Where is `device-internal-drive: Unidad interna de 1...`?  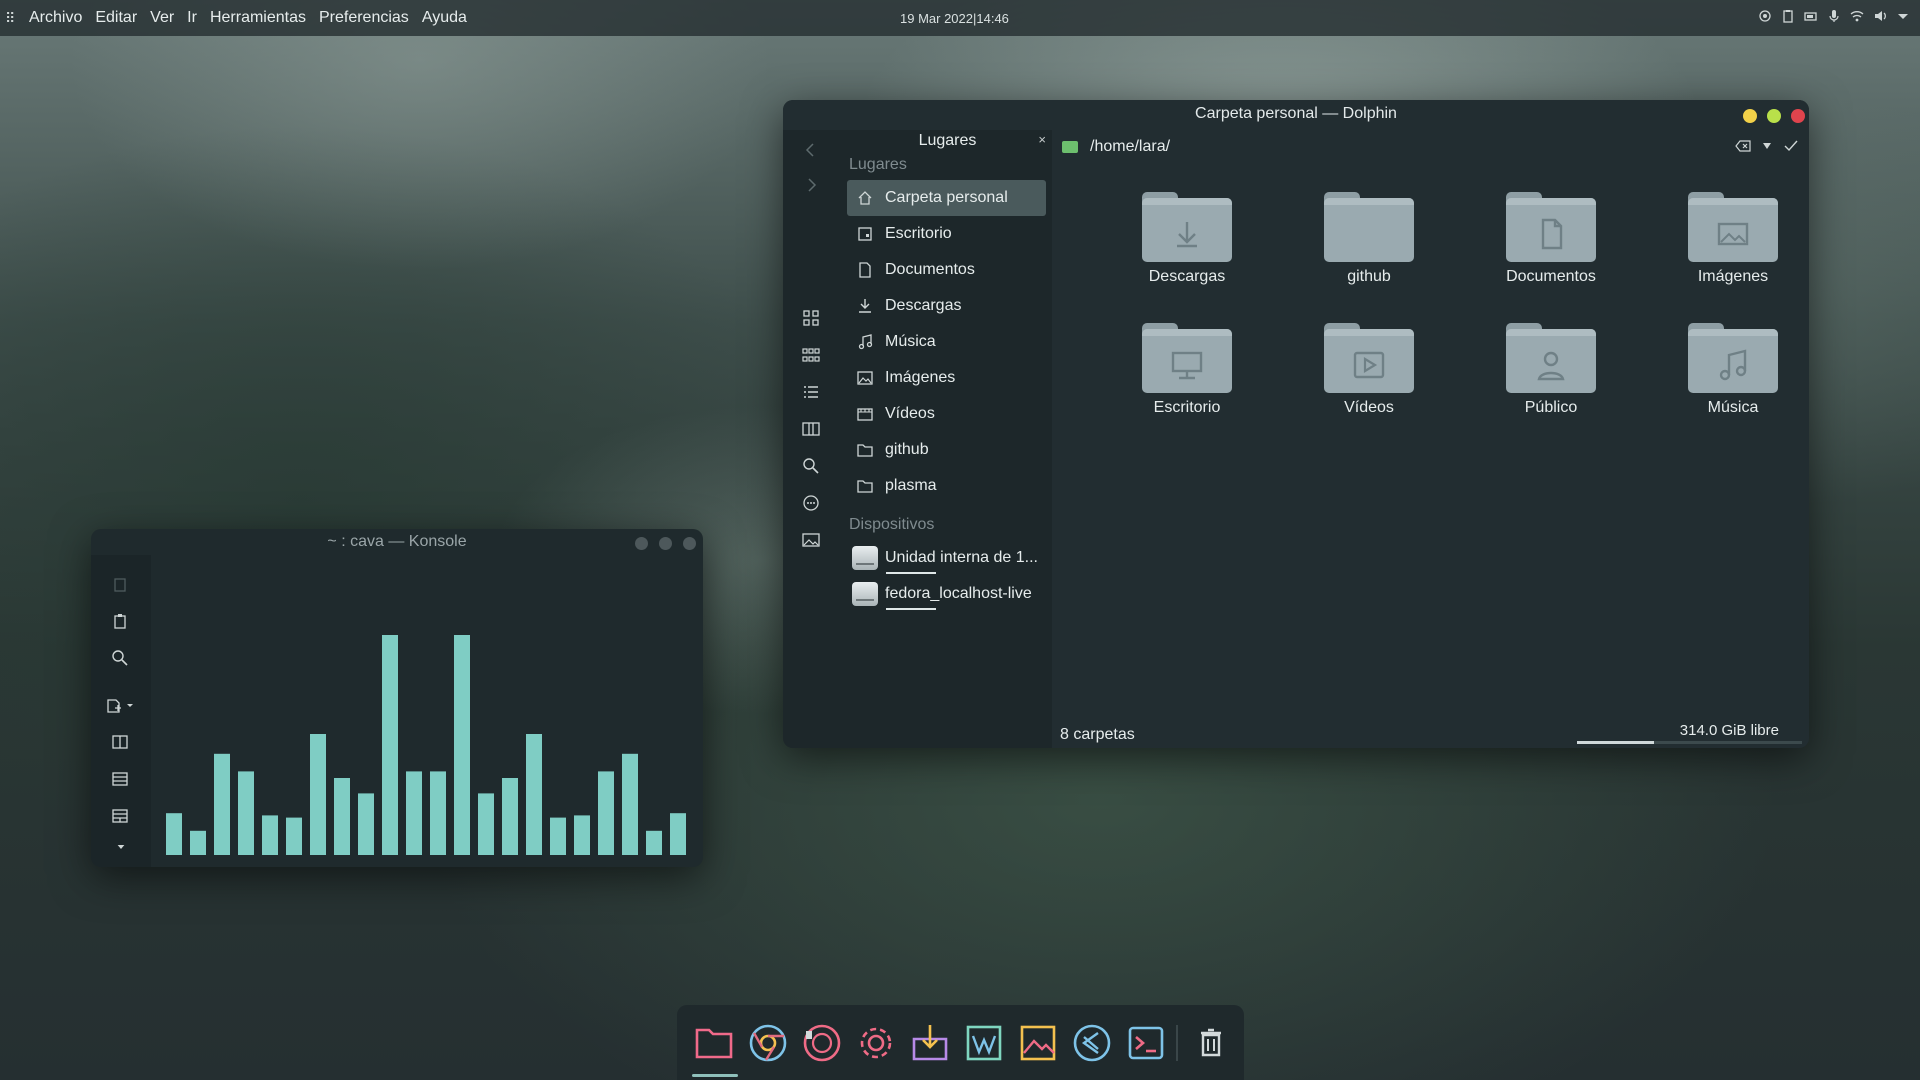 device-internal-drive: Unidad interna de 1... is located at coordinates (946, 558).